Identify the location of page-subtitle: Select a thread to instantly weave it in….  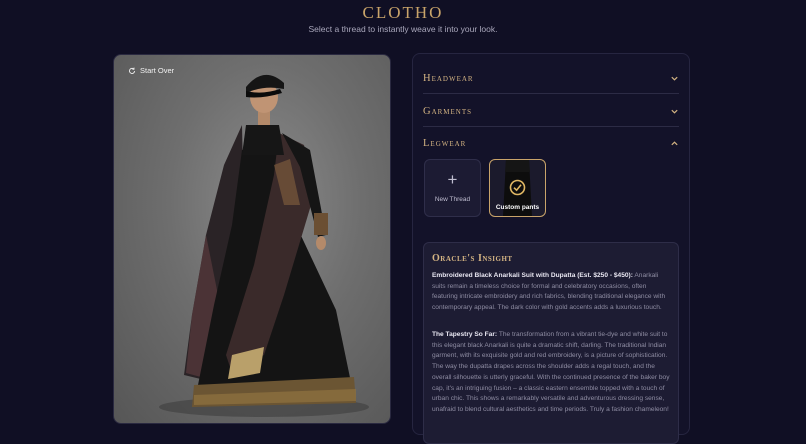
(403, 29).